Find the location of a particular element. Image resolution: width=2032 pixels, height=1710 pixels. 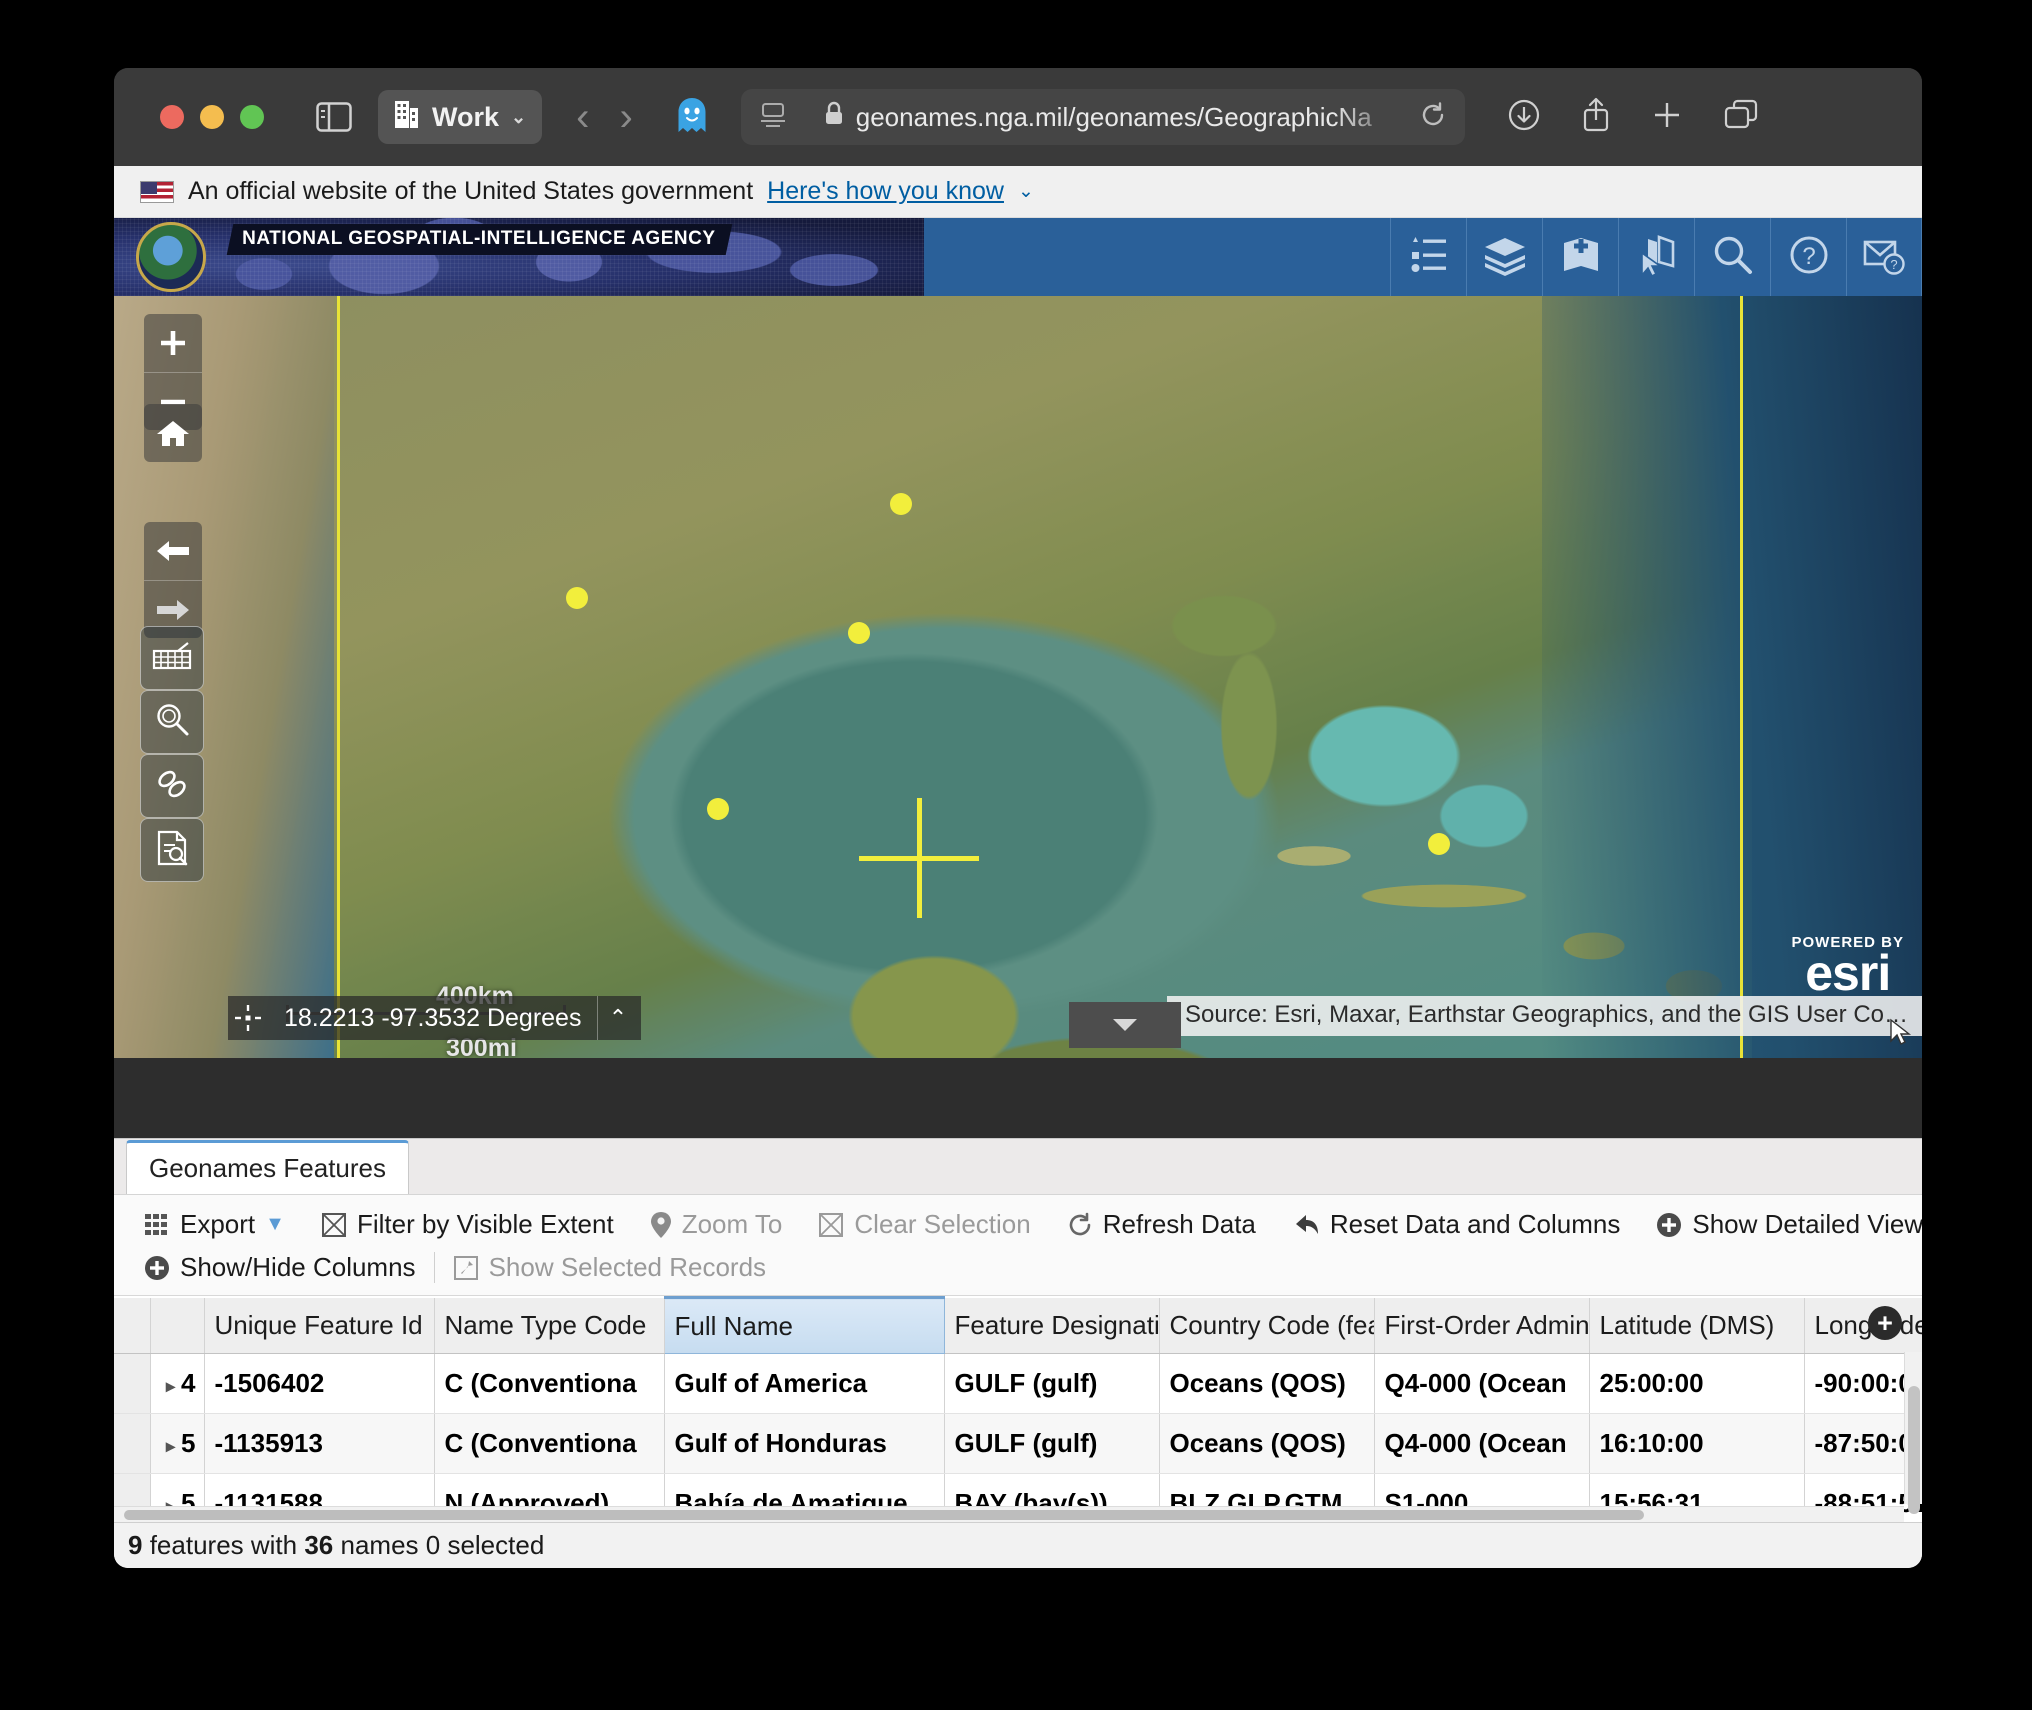

maximize-window-button is located at coordinates (252, 117).